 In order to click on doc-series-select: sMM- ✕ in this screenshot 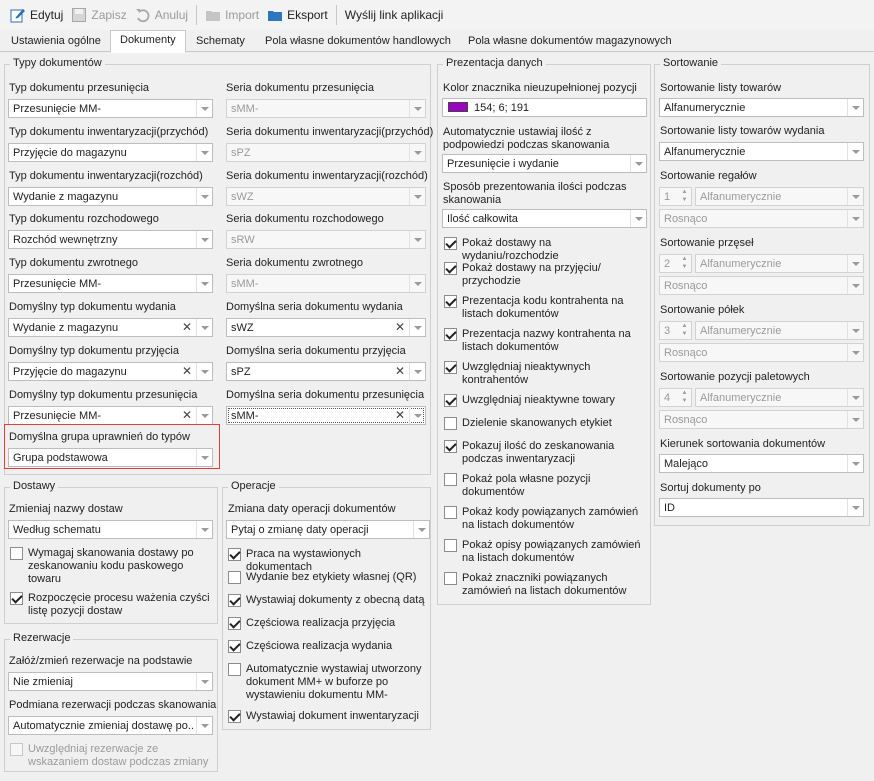, I will do `click(326, 415)`.